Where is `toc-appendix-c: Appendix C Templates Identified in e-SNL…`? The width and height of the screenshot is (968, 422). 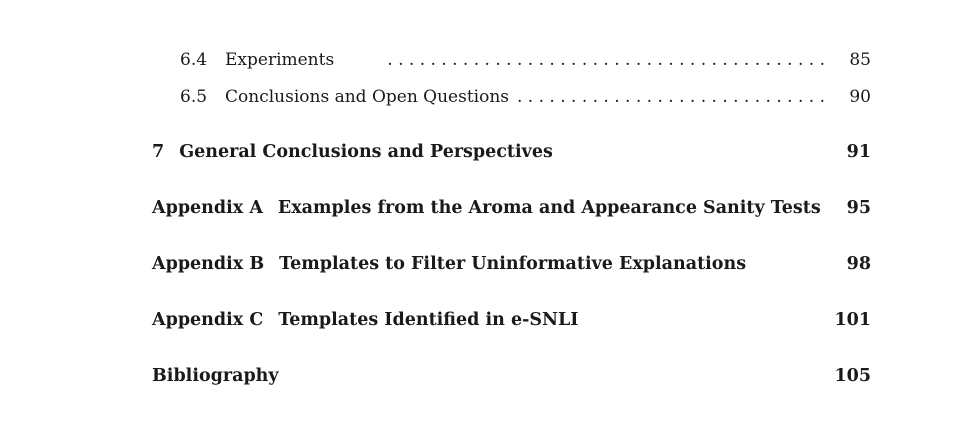 toc-appendix-c: Appendix C Templates Identified in e-SNL… is located at coordinates (511, 320).